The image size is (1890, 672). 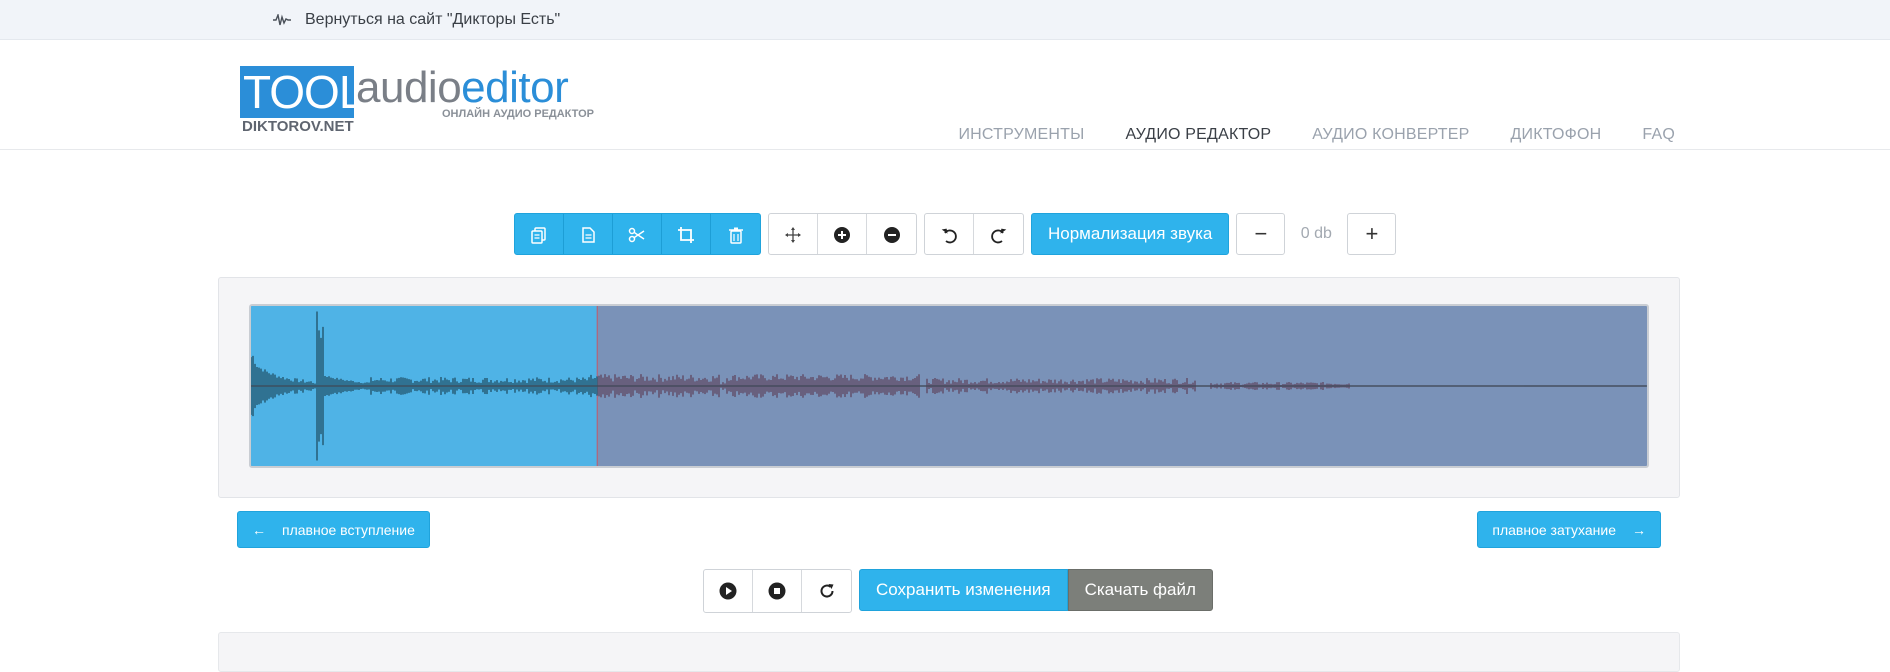 I want to click on top-bar: Вернуться на сайт "Дикторы Есть", so click(x=945, y=20).